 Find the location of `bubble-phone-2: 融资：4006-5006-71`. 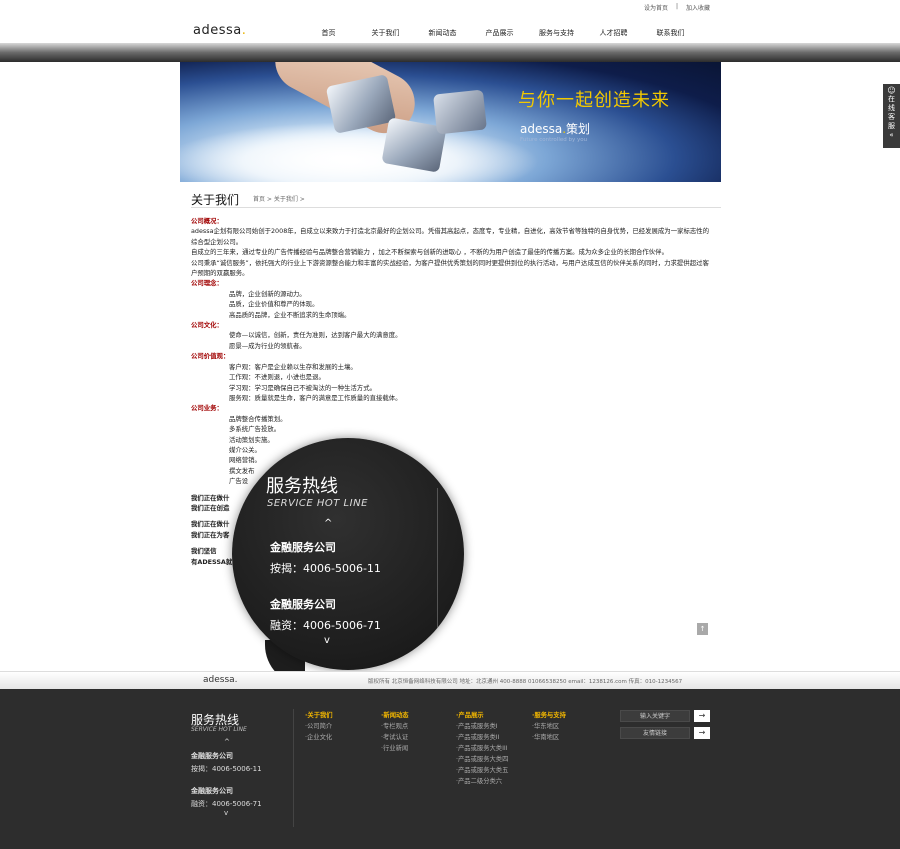

bubble-phone-2: 融资：4006-5006-71 is located at coordinates (325, 625).